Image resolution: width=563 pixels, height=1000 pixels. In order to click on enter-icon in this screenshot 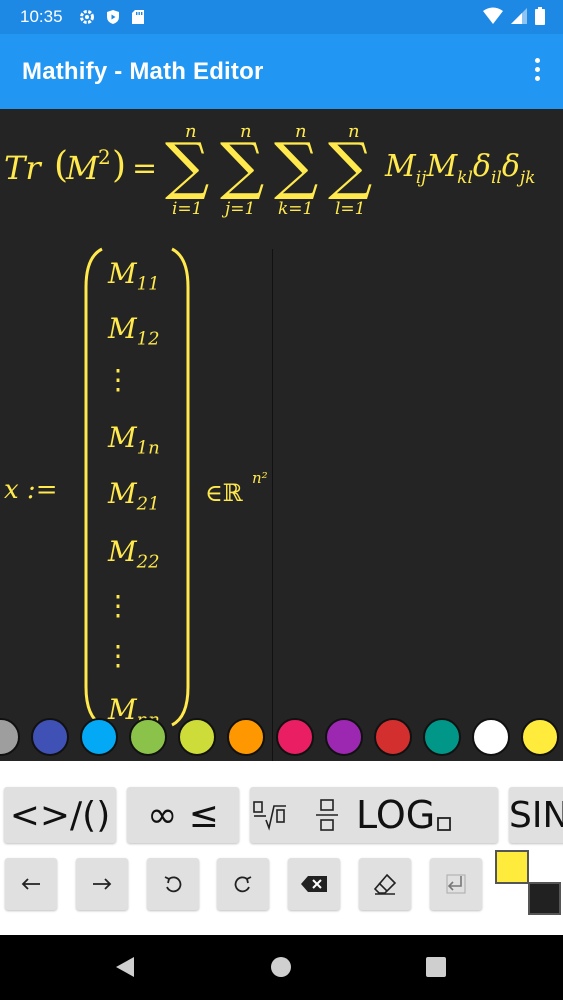, I will do `click(456, 884)`.